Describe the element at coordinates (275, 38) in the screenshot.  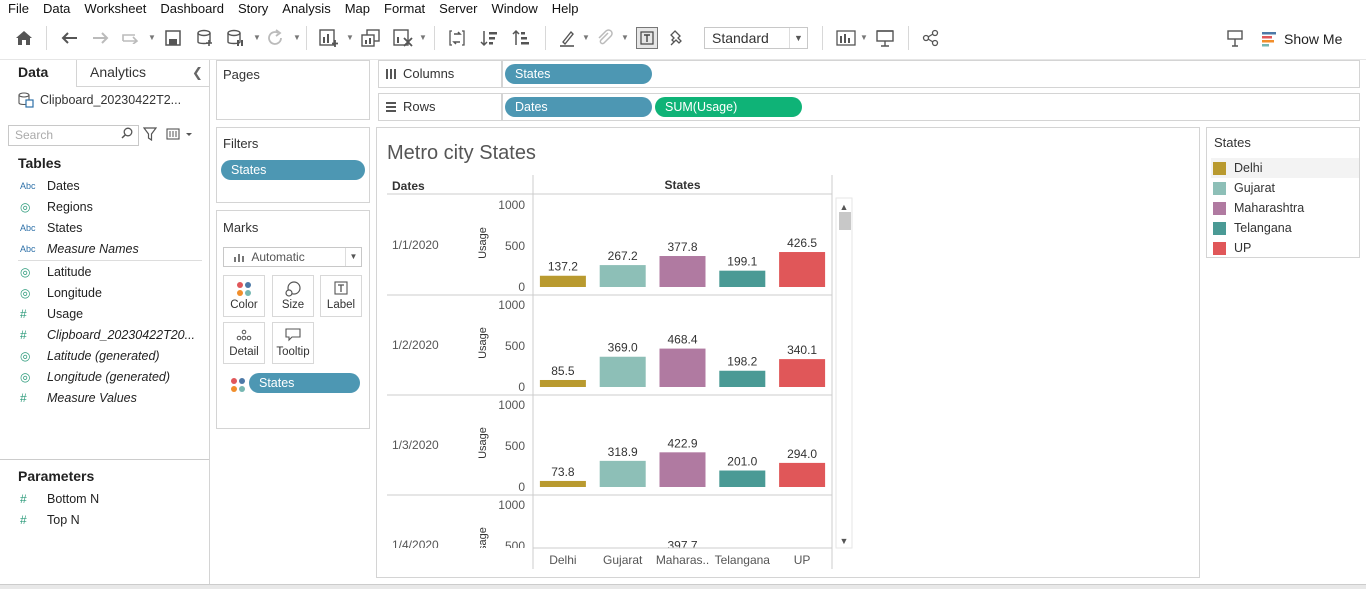
I see `refresh-icon` at that location.